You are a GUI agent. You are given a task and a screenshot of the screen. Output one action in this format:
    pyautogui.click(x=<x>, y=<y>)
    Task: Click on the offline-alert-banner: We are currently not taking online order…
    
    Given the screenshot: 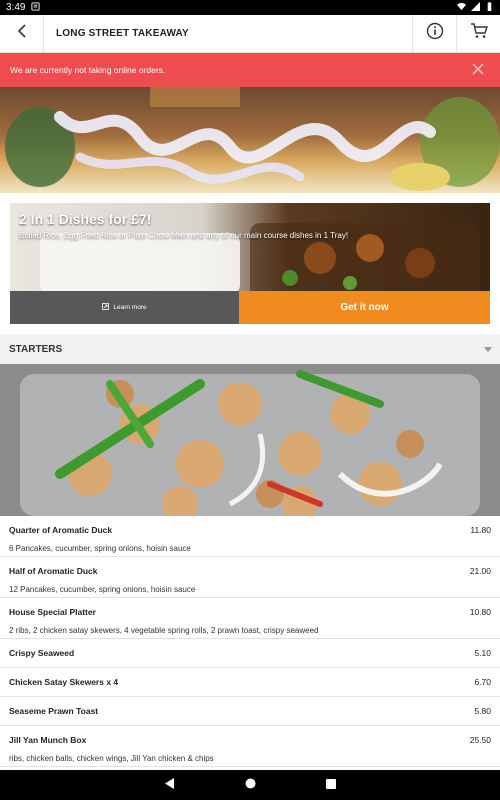 What is the action you would take?
    pyautogui.click(x=250, y=70)
    